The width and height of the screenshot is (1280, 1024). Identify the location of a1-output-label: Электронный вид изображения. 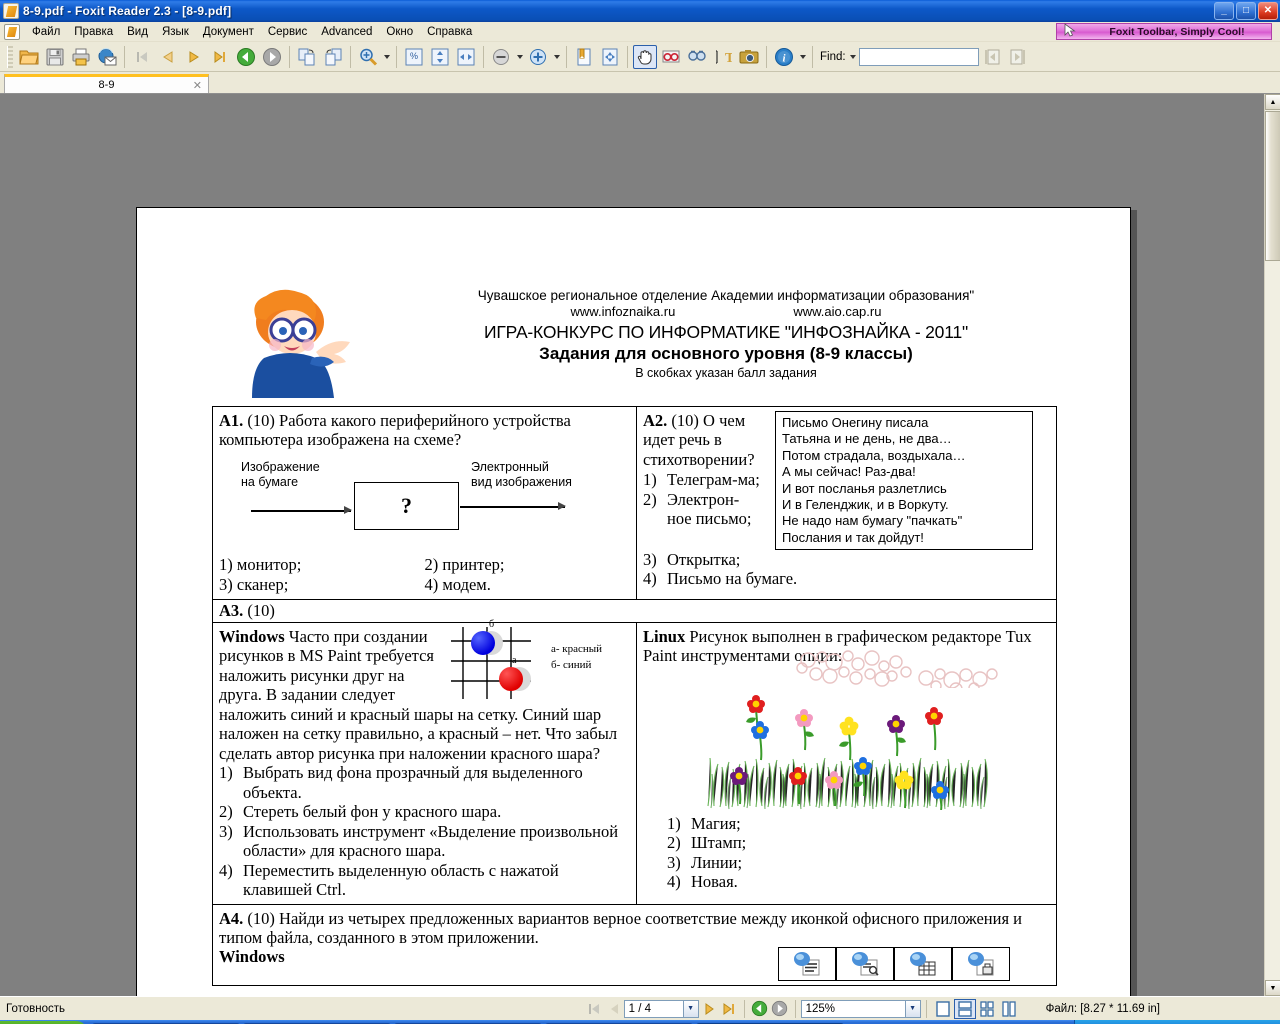
(521, 475).